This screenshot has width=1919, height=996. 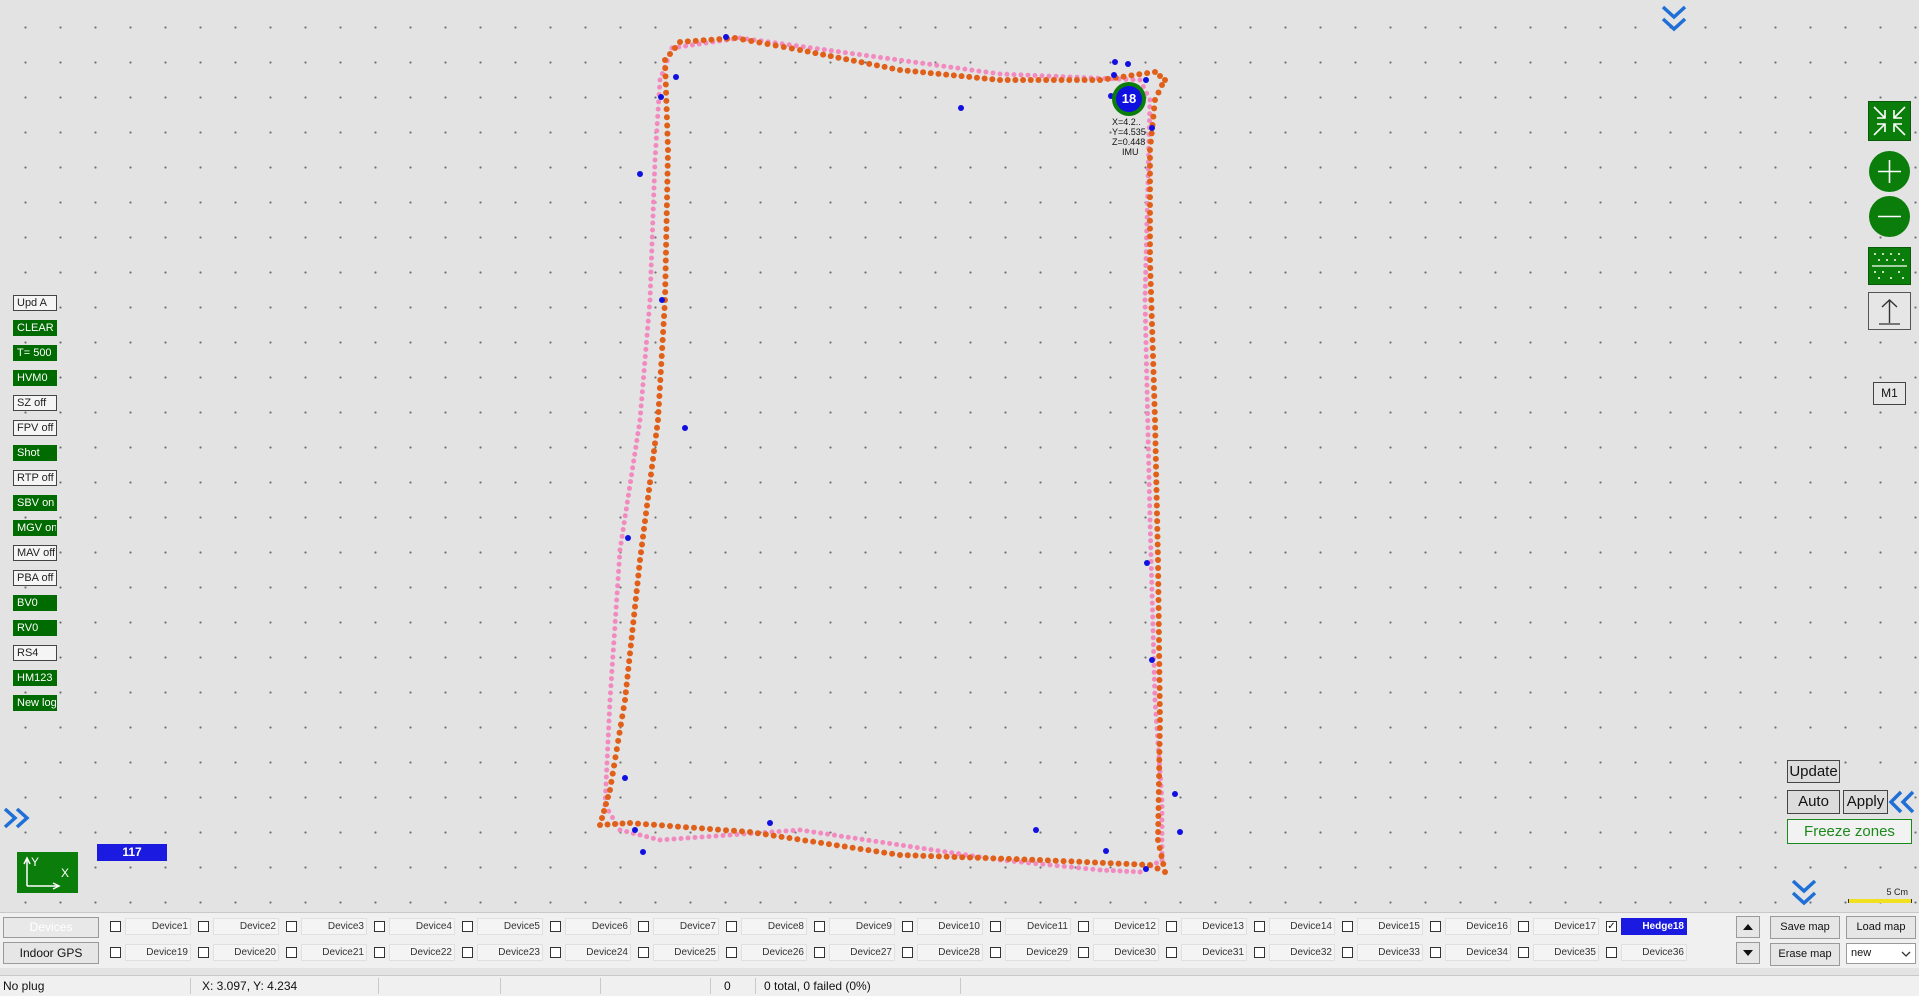 What do you see at coordinates (774, 926) in the screenshot?
I see `device-name-field: Device8` at bounding box center [774, 926].